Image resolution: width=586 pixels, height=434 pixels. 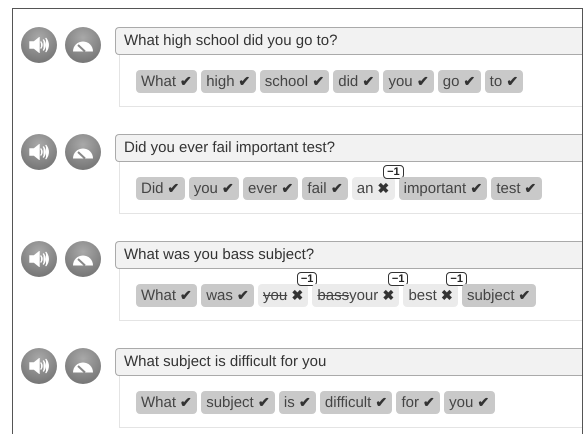 What do you see at coordinates (348, 362) in the screenshot?
I see `question-text: What subject is difficult for you` at bounding box center [348, 362].